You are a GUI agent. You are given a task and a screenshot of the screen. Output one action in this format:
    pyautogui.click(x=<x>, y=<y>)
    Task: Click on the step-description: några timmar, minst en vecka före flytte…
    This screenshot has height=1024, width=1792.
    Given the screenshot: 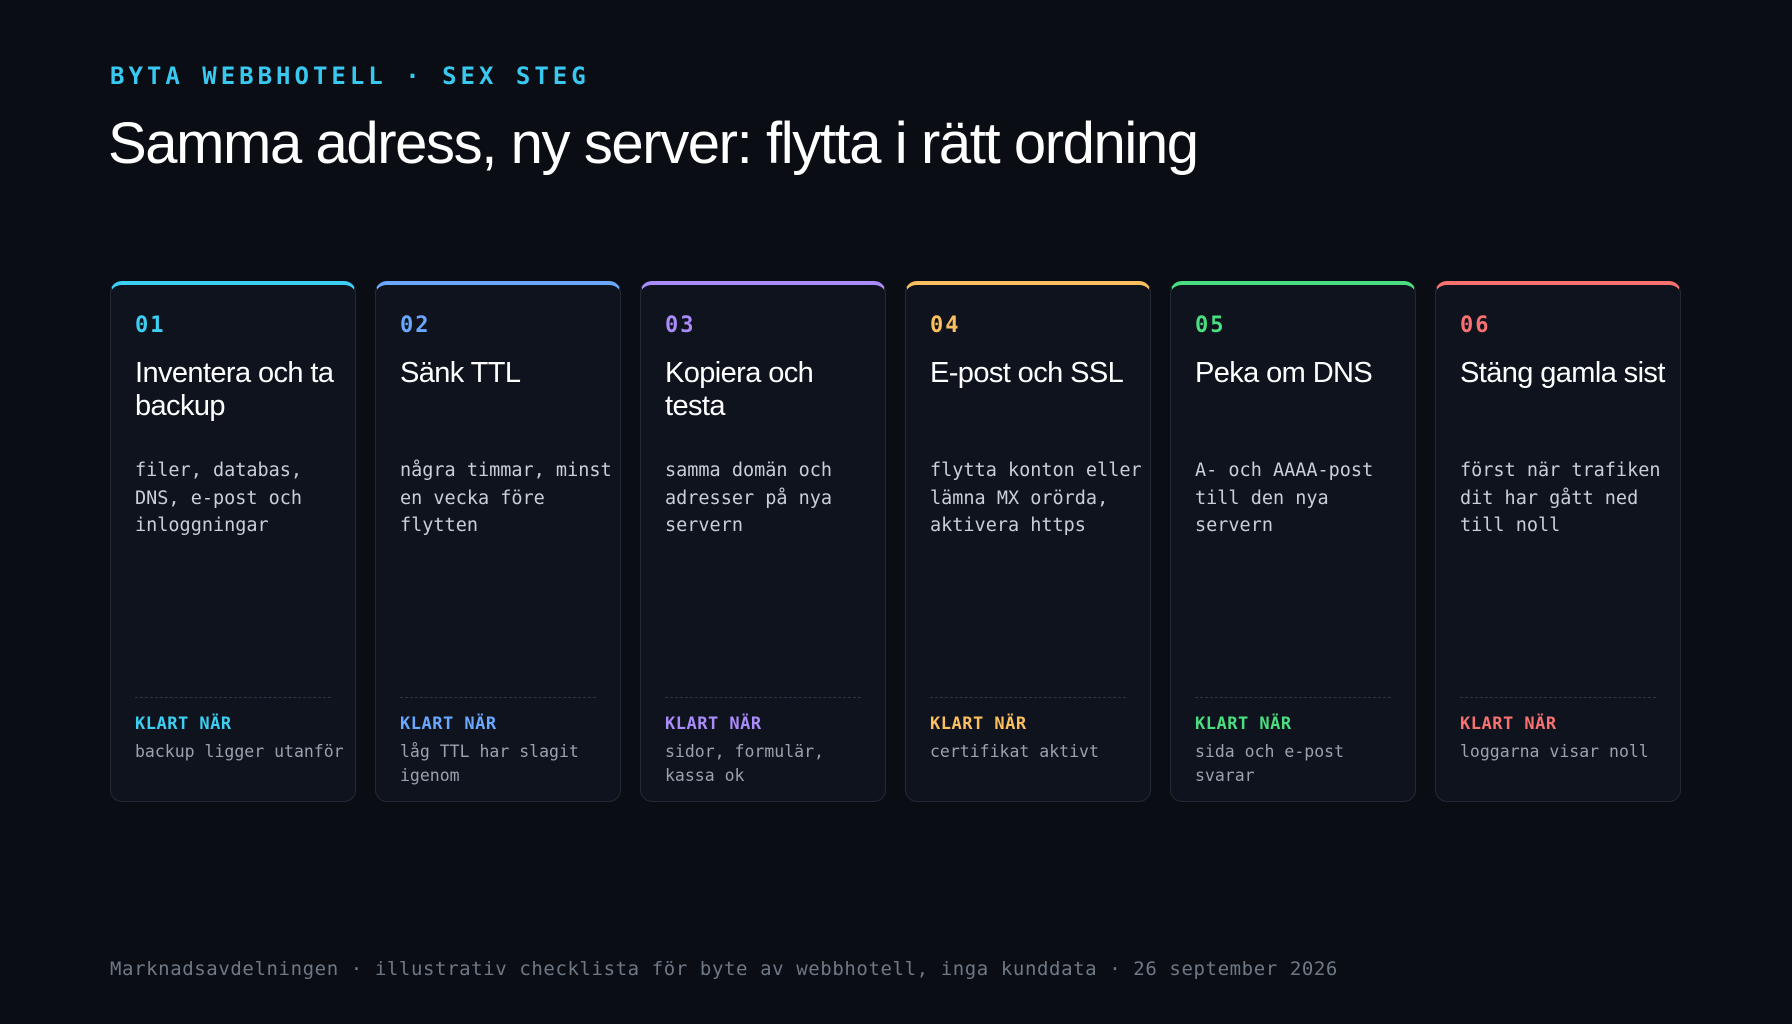 What is the action you would take?
    pyautogui.click(x=506, y=498)
    